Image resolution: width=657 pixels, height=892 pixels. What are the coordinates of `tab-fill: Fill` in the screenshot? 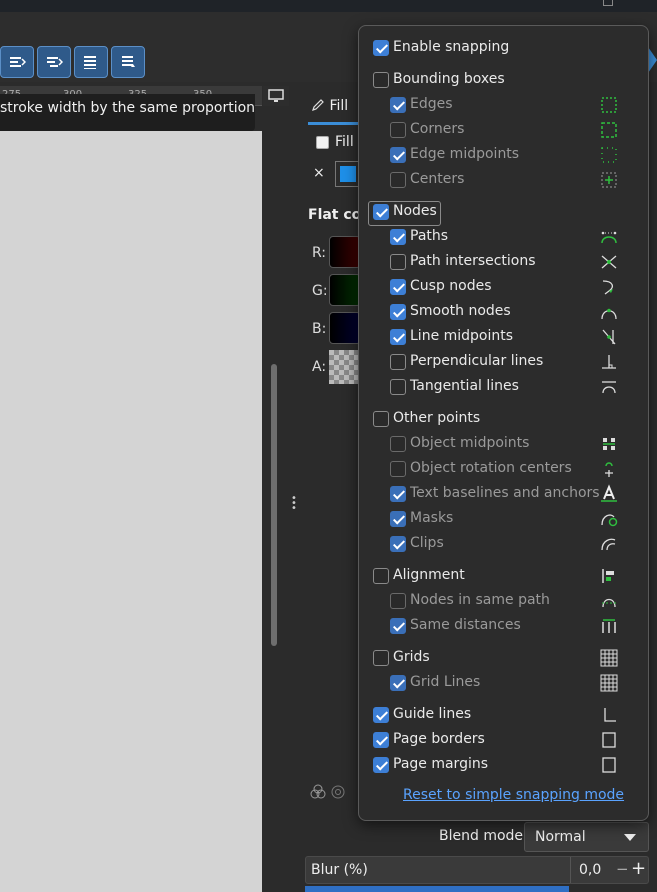 It's located at (336, 107).